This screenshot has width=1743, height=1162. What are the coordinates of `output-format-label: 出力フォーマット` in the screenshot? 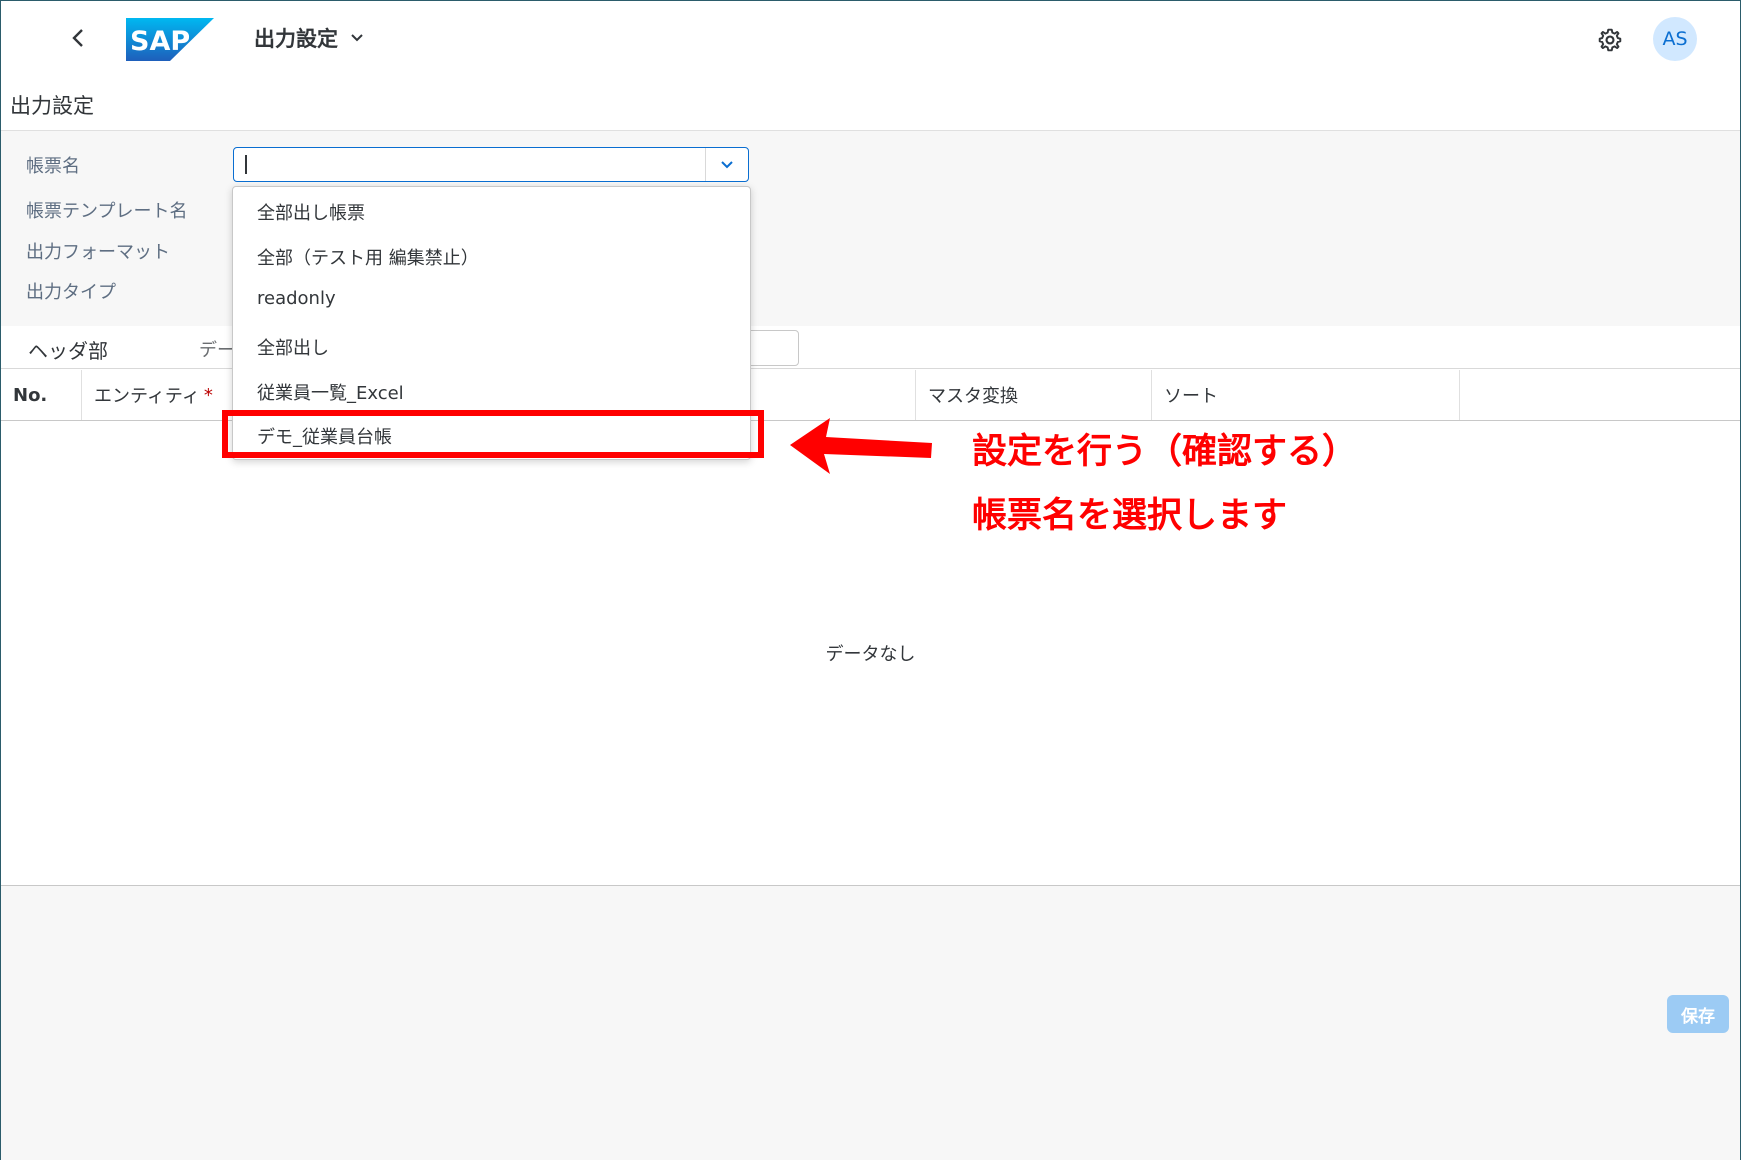 It's located at (98, 252).